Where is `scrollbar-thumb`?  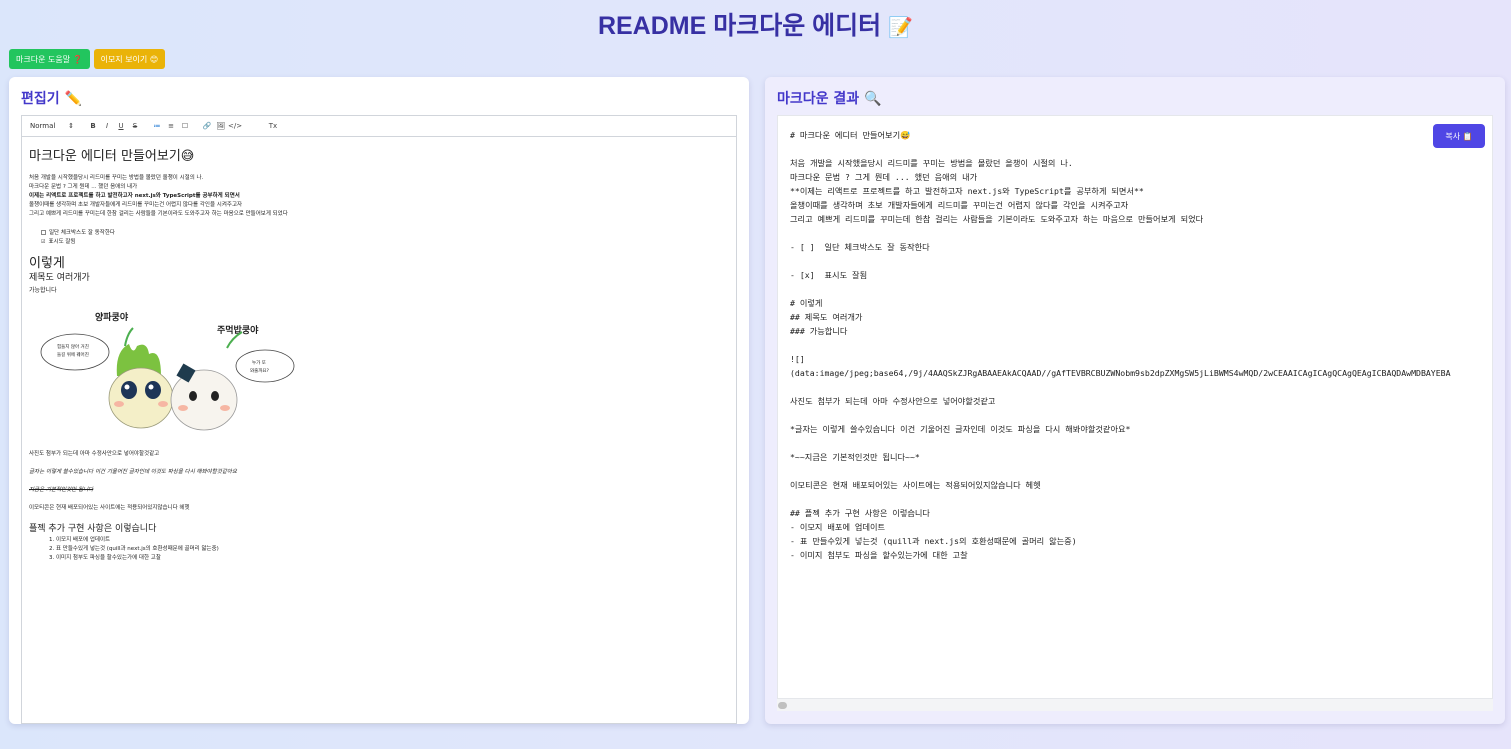
scrollbar-thumb is located at coordinates (782, 705).